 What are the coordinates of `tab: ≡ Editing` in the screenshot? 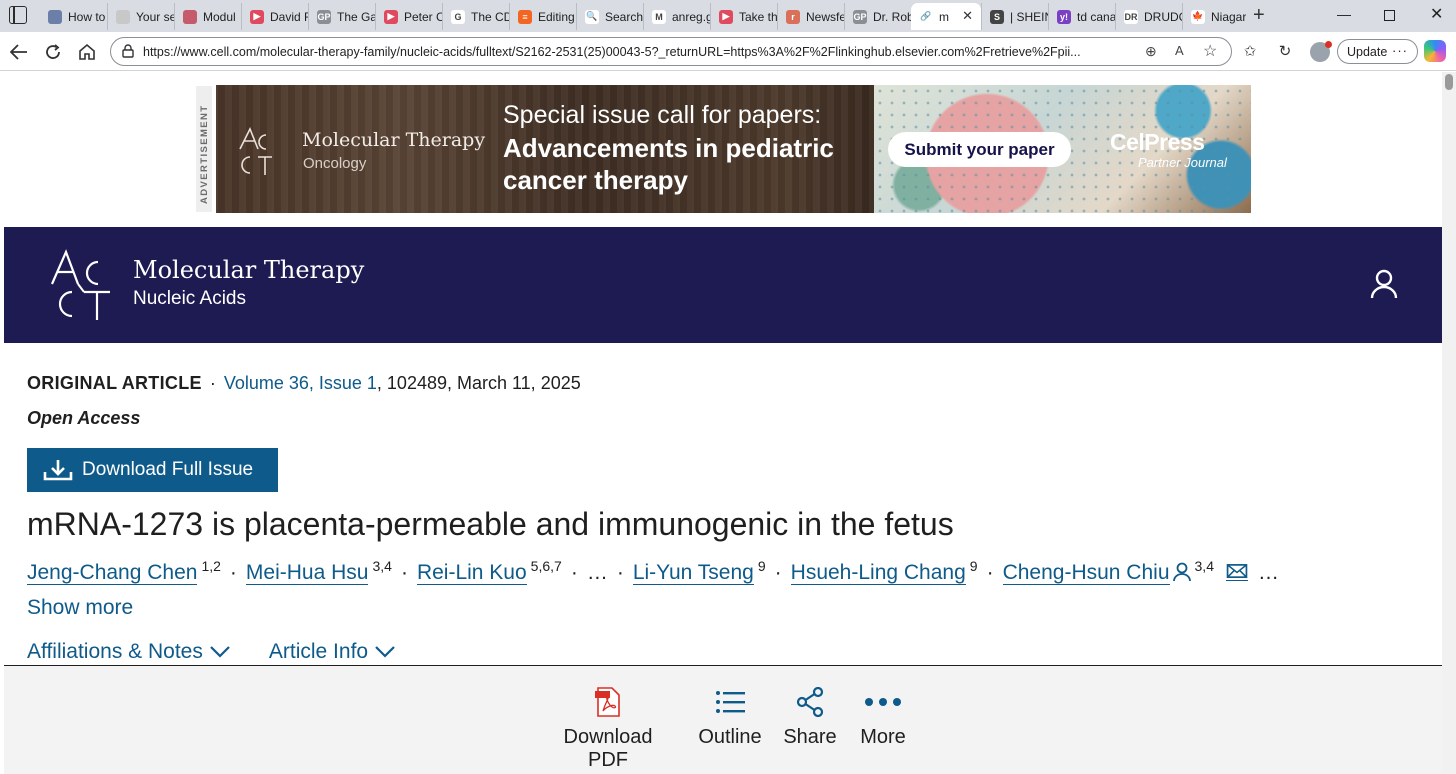 It's located at (542, 16).